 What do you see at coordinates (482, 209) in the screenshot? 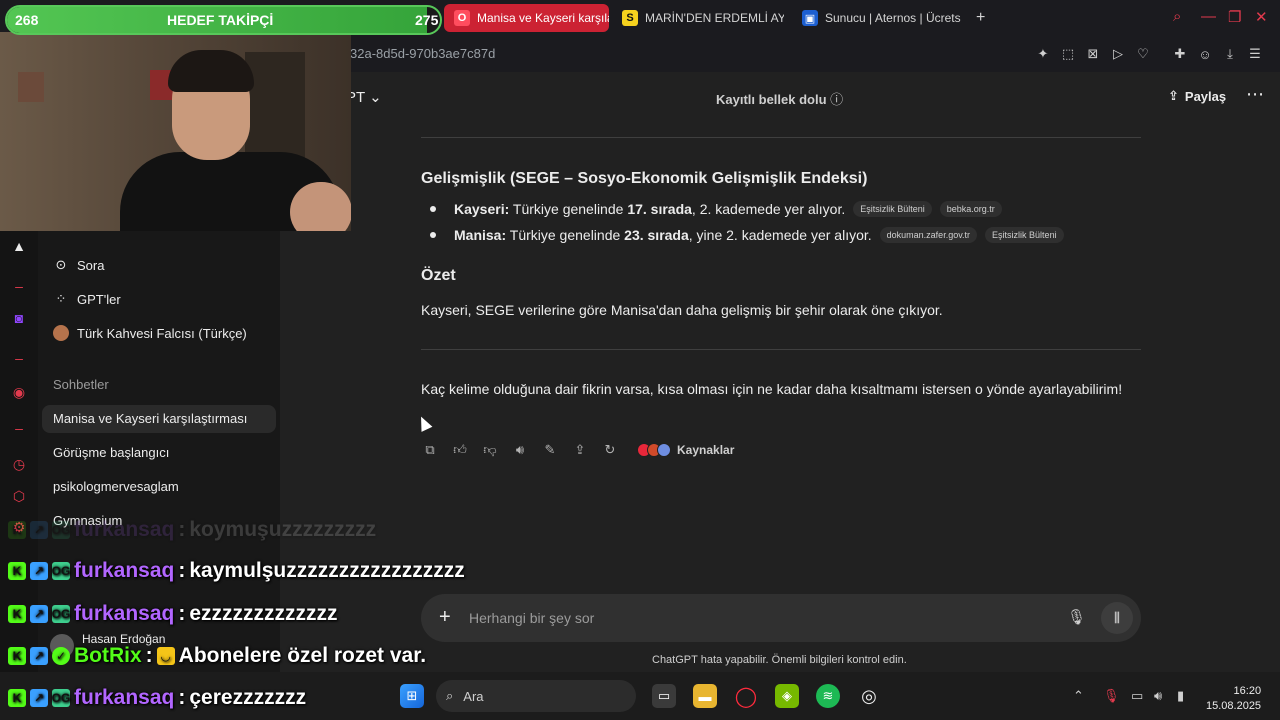
I see `bullet-city: Kayseri:` at bounding box center [482, 209].